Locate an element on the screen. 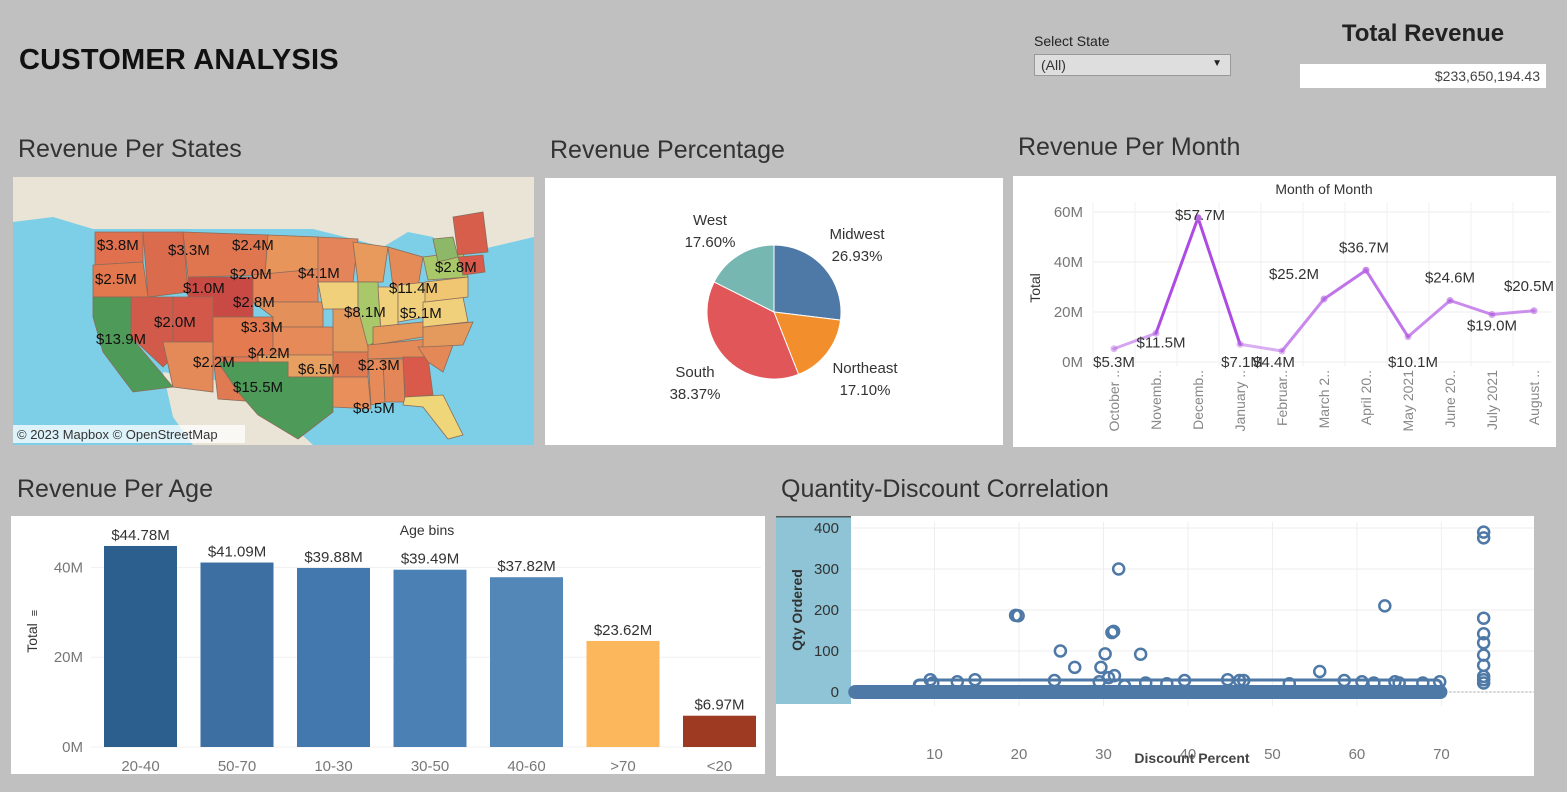 The width and height of the screenshot is (1567, 792). line-x-tick: July 2021 is located at coordinates (1492, 400).